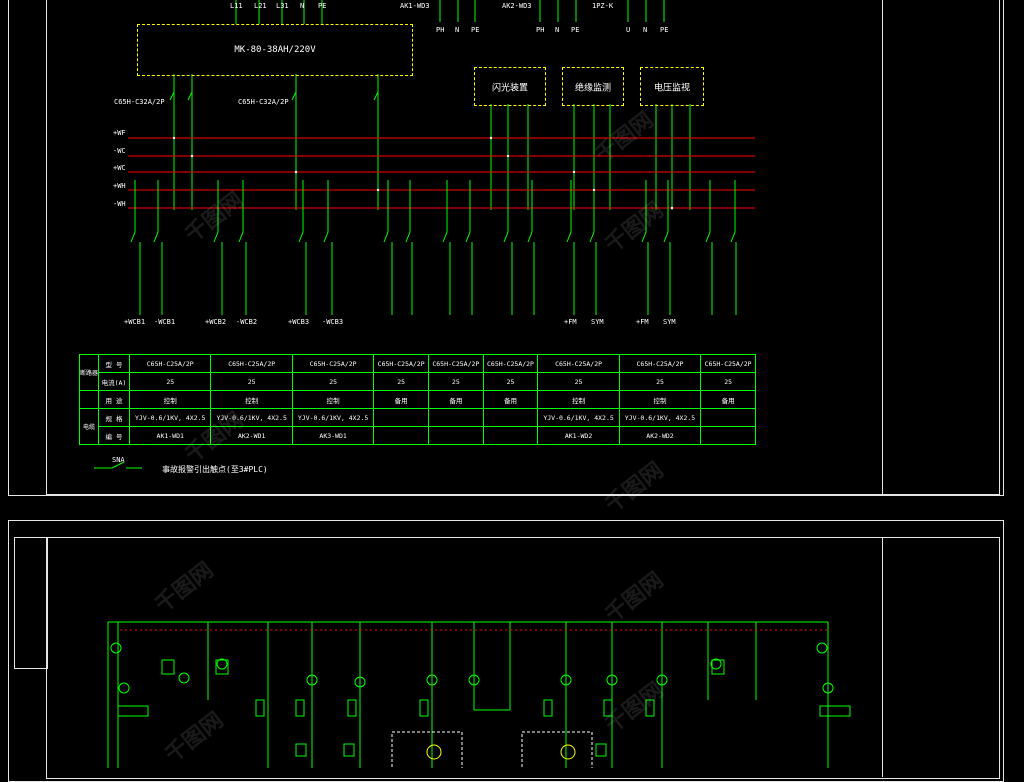 This screenshot has height=782, width=1024. What do you see at coordinates (119, 186) in the screenshot?
I see `bus-label-wh-plus: +WH` at bounding box center [119, 186].